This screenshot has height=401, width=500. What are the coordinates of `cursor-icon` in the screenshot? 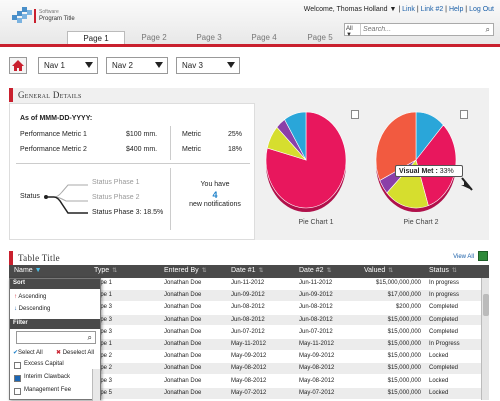 It's located at (467, 184).